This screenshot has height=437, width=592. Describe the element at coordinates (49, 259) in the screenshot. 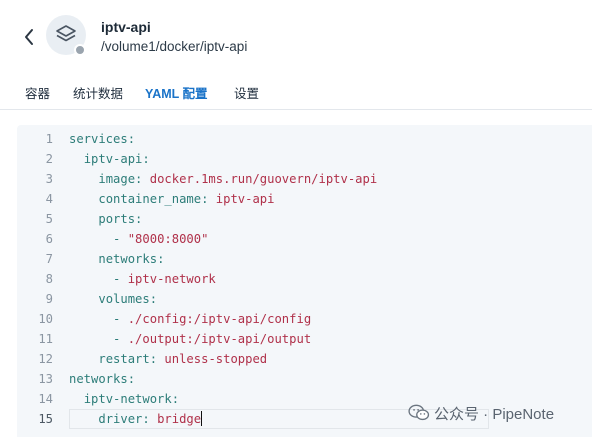

I see `line-number: 7` at that location.